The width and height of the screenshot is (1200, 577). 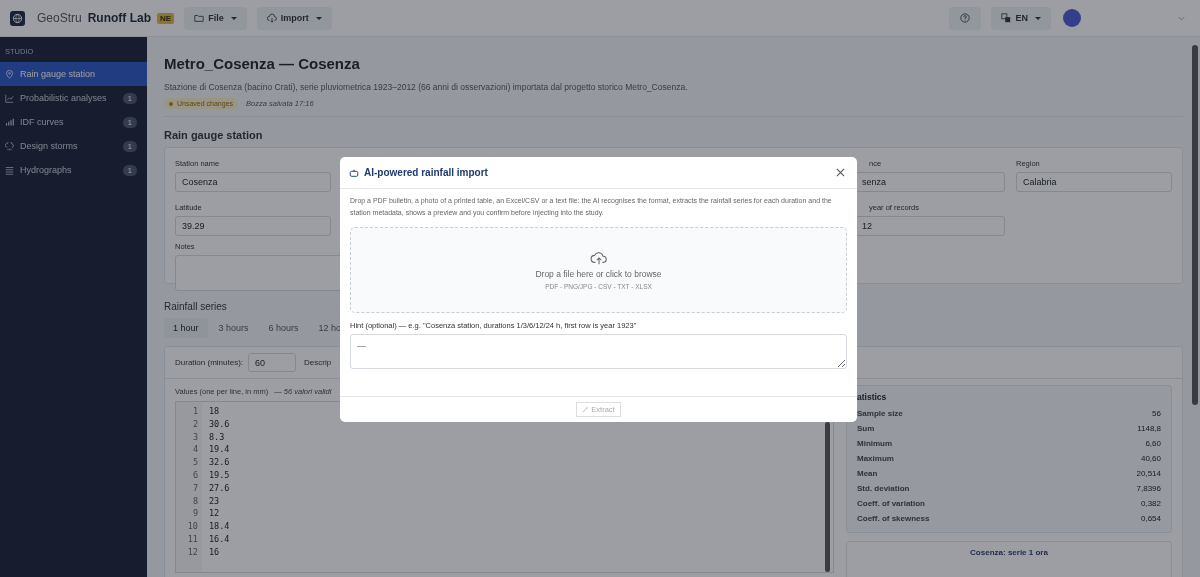 I want to click on input-field: Cosenza, so click(x=253, y=182).